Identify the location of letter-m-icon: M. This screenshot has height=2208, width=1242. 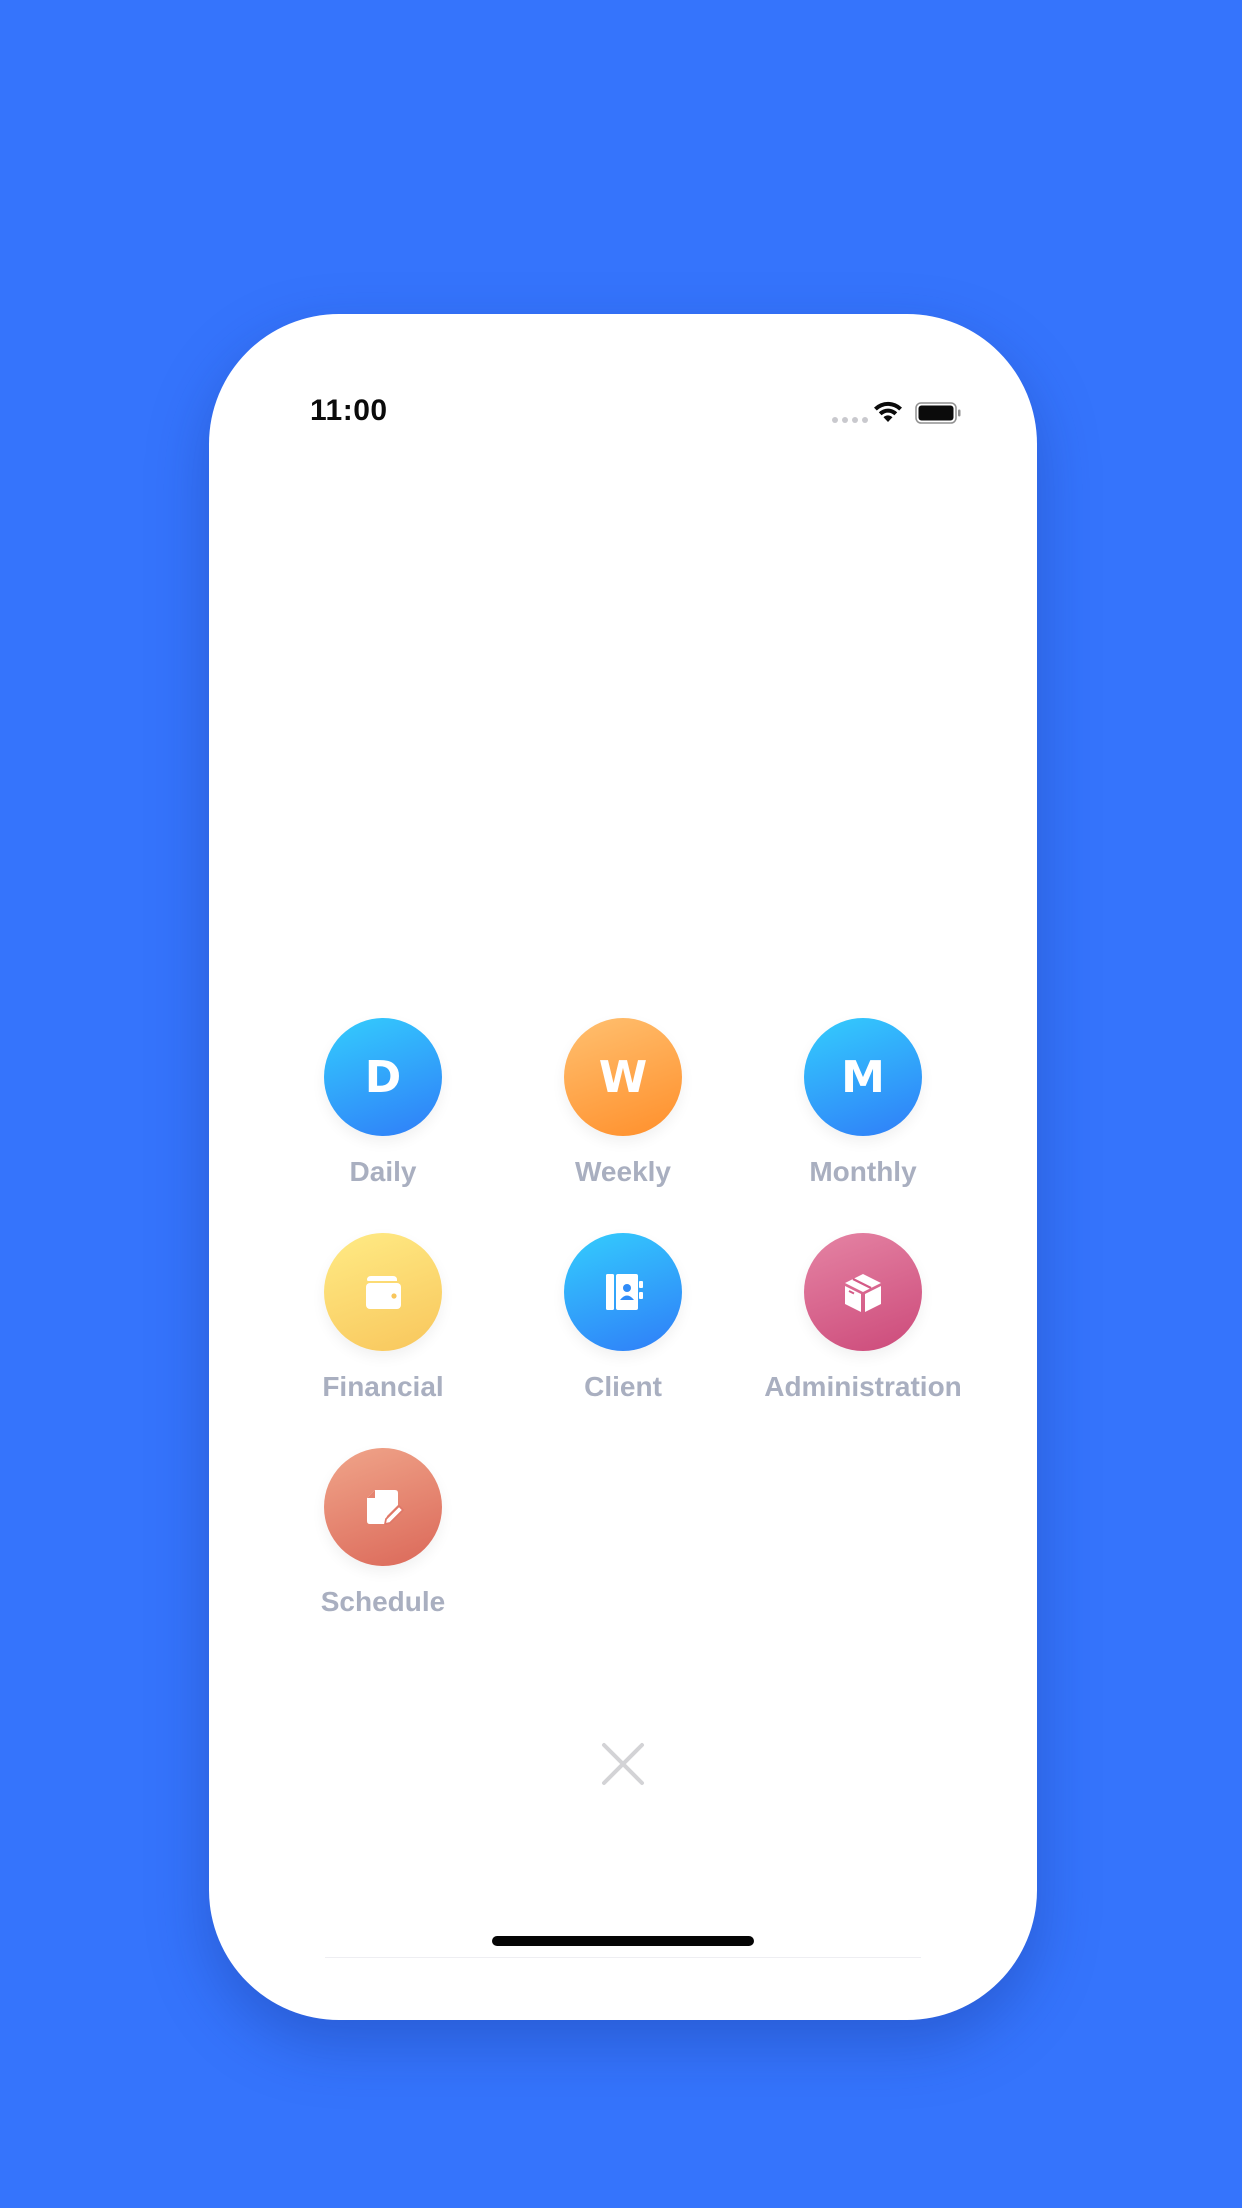
(863, 1077).